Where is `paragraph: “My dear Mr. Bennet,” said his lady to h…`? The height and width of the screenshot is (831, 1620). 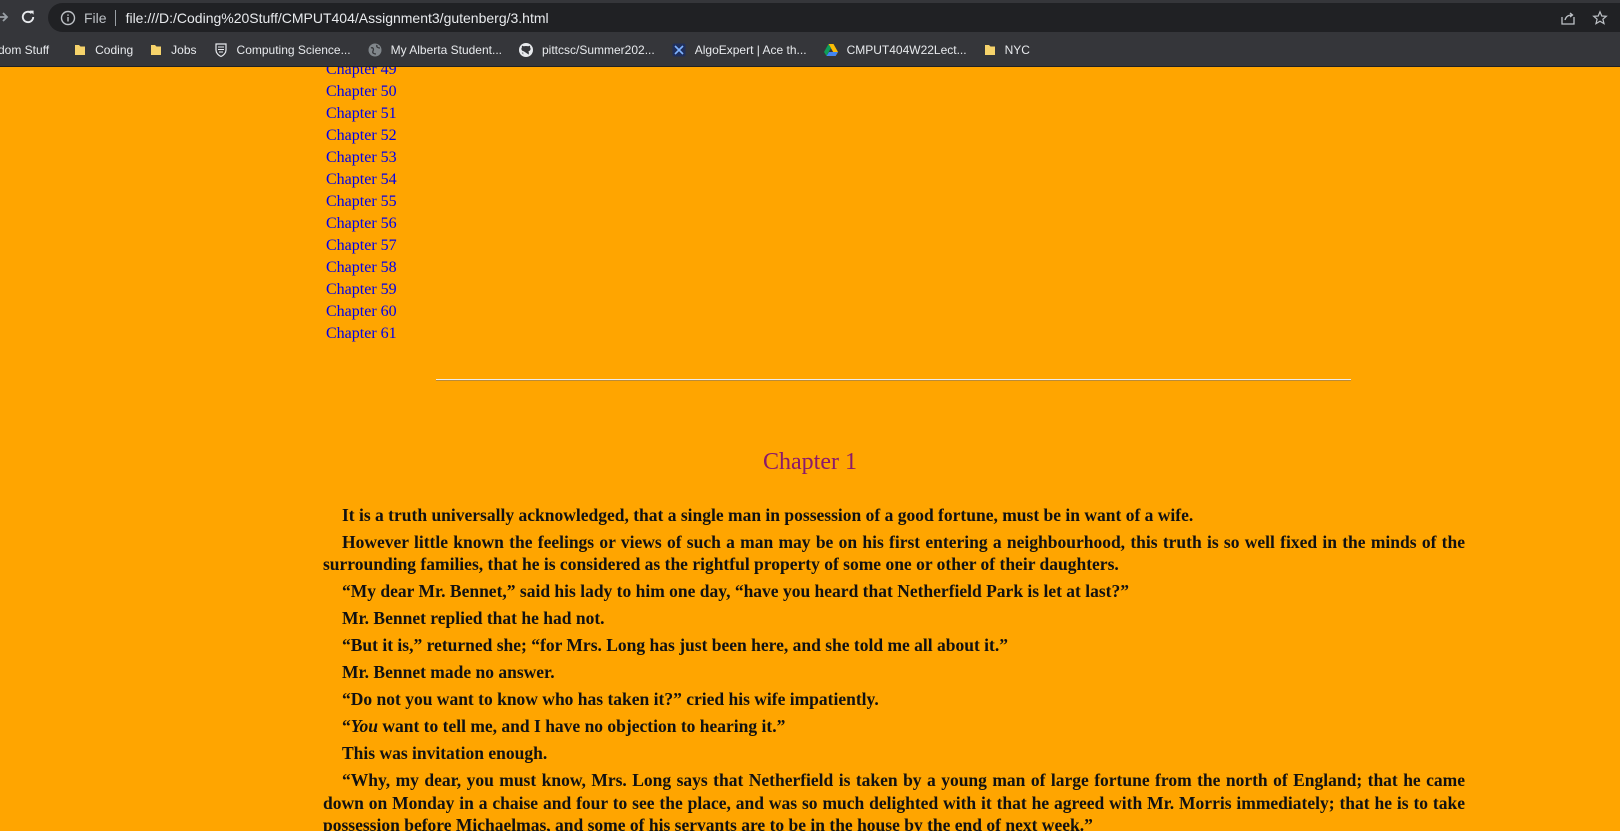
paragraph: “My dear Mr. Bennet,” said his lady to h… is located at coordinates (736, 591).